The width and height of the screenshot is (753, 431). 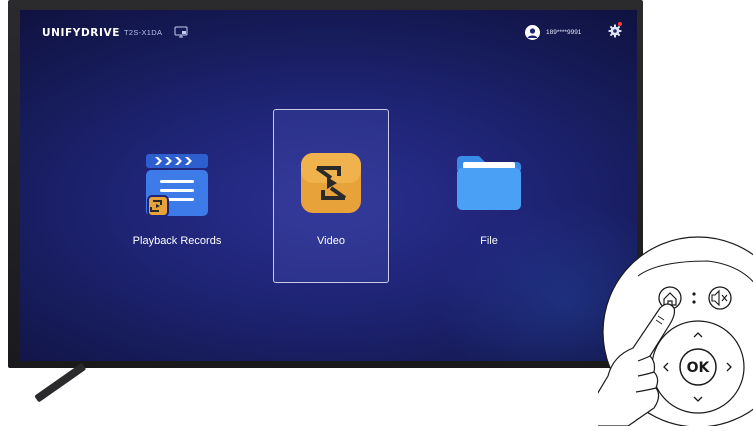 What do you see at coordinates (563, 32) in the screenshot?
I see `account-phone: 189****9991` at bounding box center [563, 32].